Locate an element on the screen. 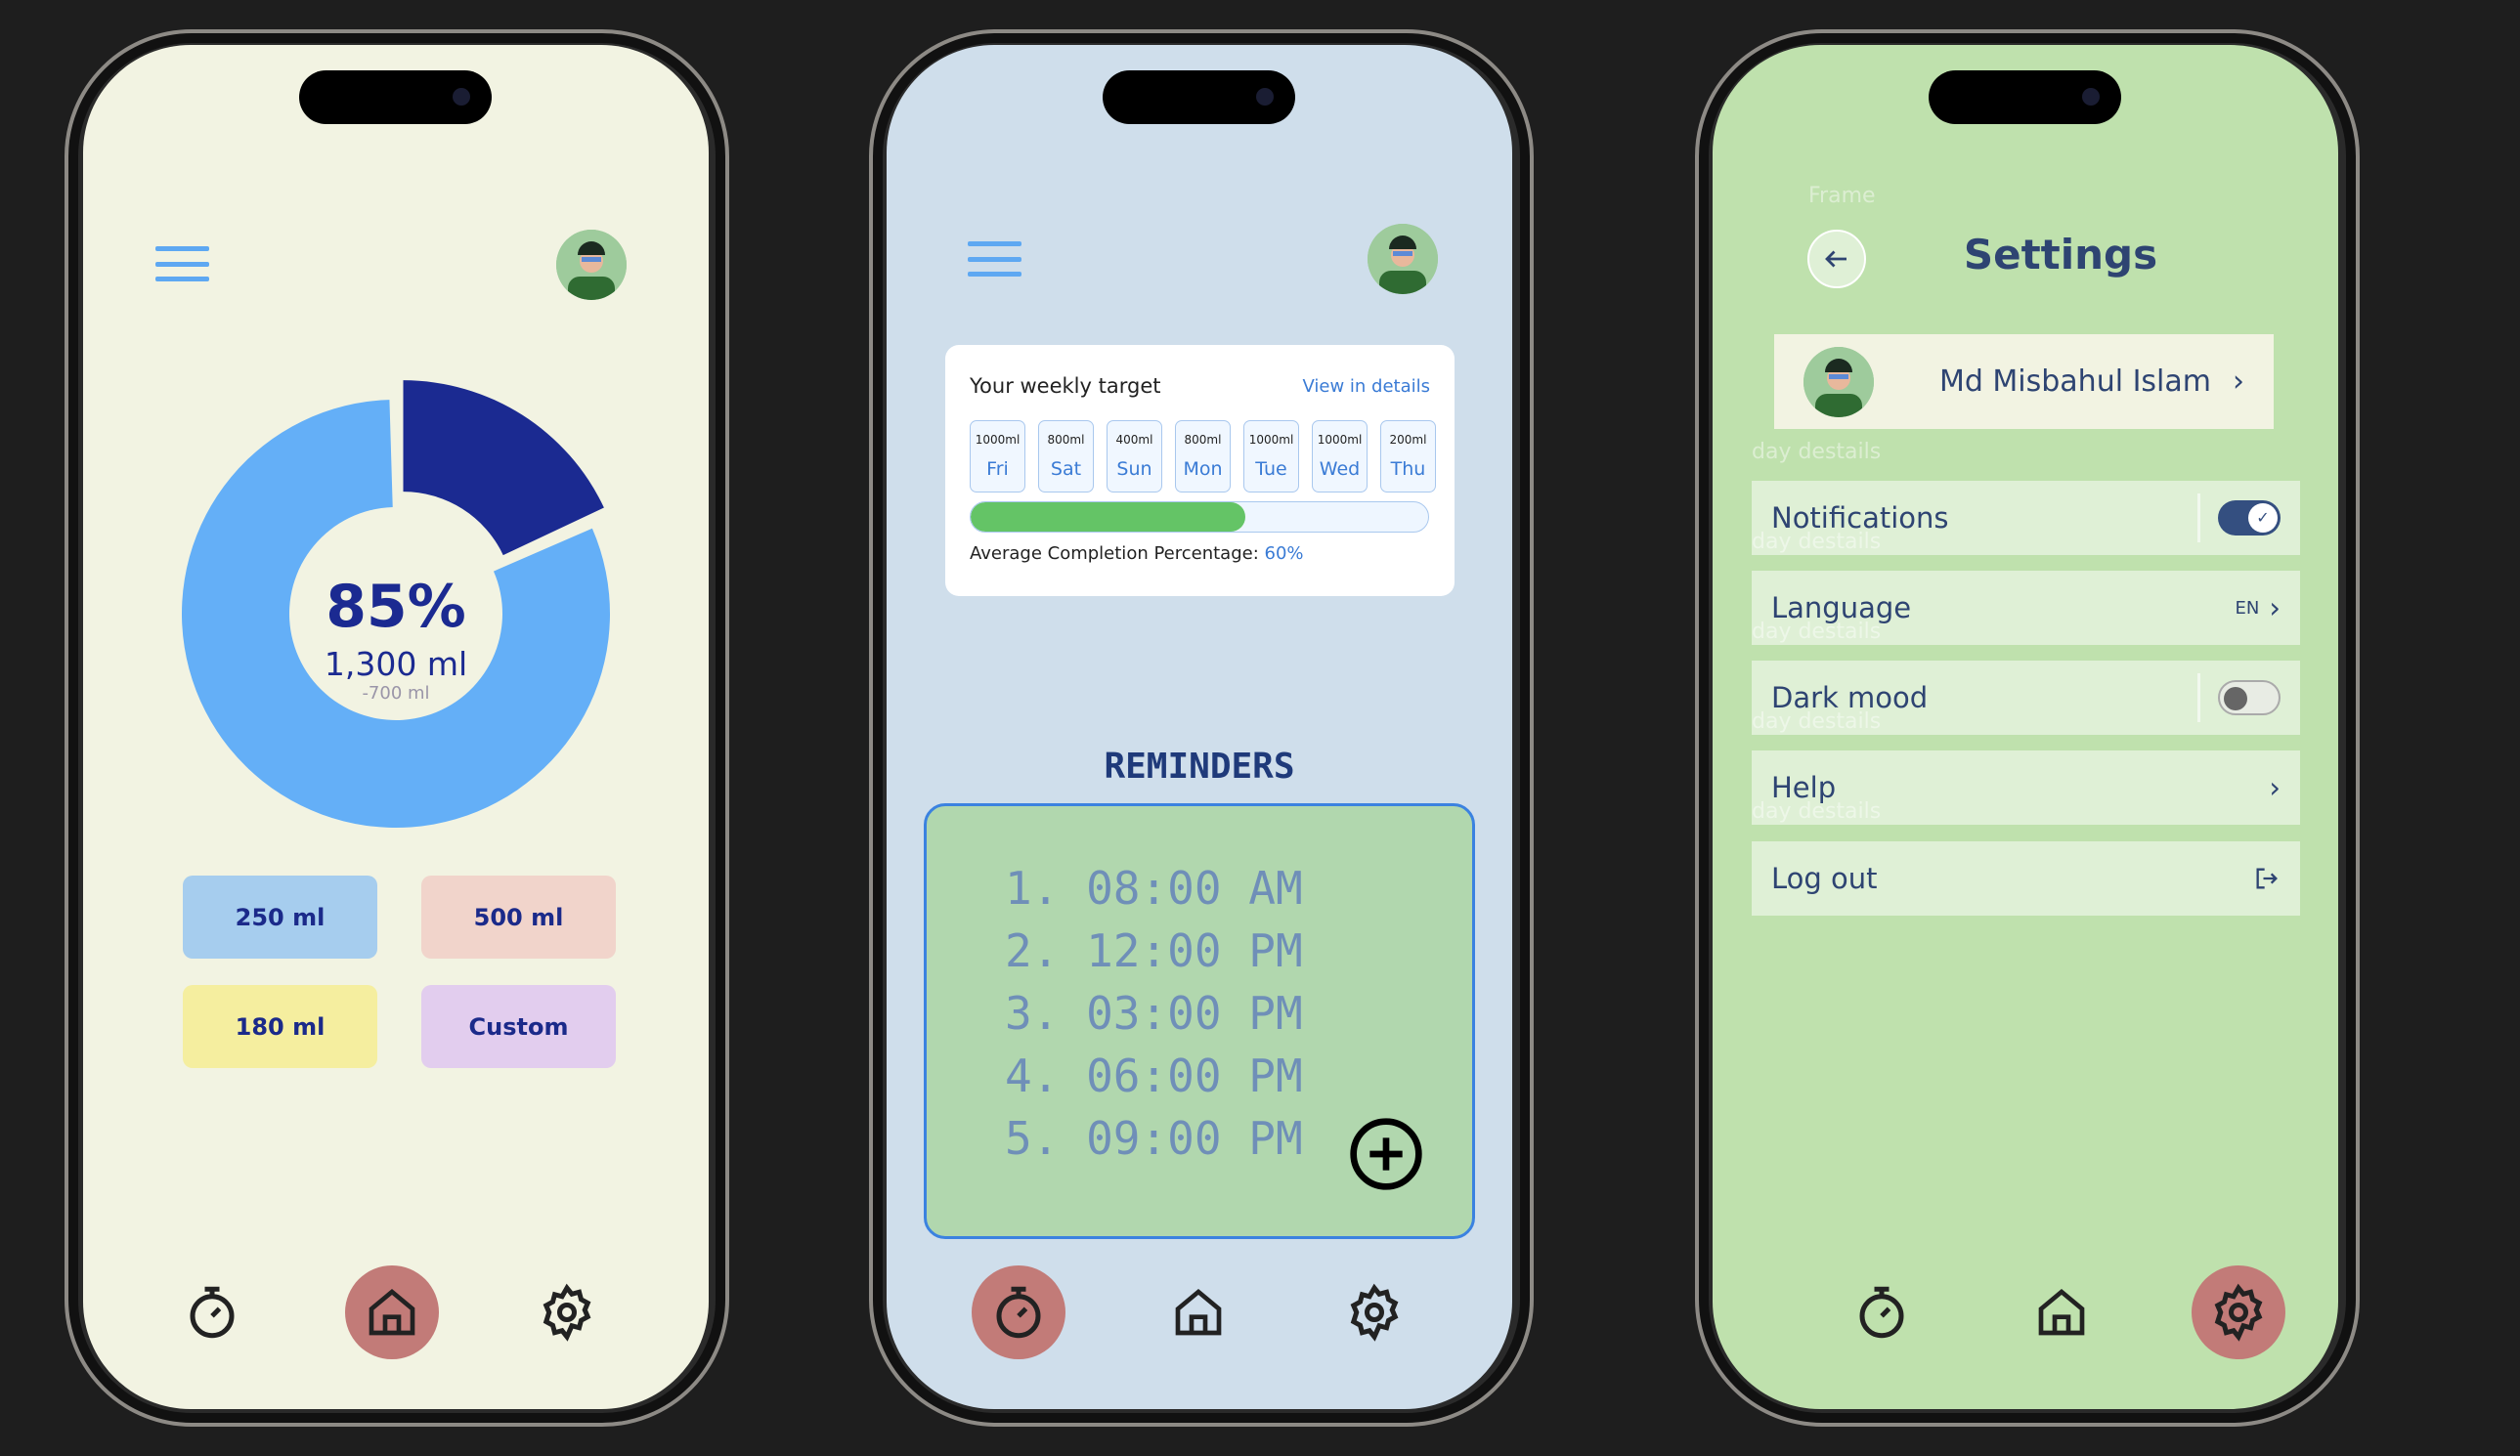 This screenshot has width=2520, height=1456. reminder-item: 5. 09:00 PM is located at coordinates (1154, 1138).